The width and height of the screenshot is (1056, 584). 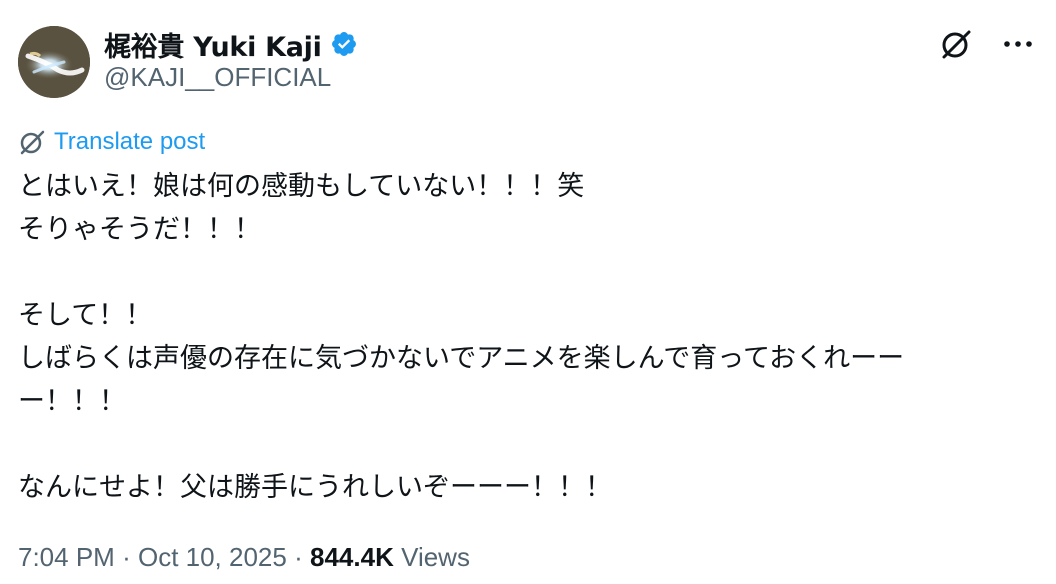 I want to click on post-text-line: とはいえ！娘は何の感動もしていない！！！笑, so click(x=301, y=186).